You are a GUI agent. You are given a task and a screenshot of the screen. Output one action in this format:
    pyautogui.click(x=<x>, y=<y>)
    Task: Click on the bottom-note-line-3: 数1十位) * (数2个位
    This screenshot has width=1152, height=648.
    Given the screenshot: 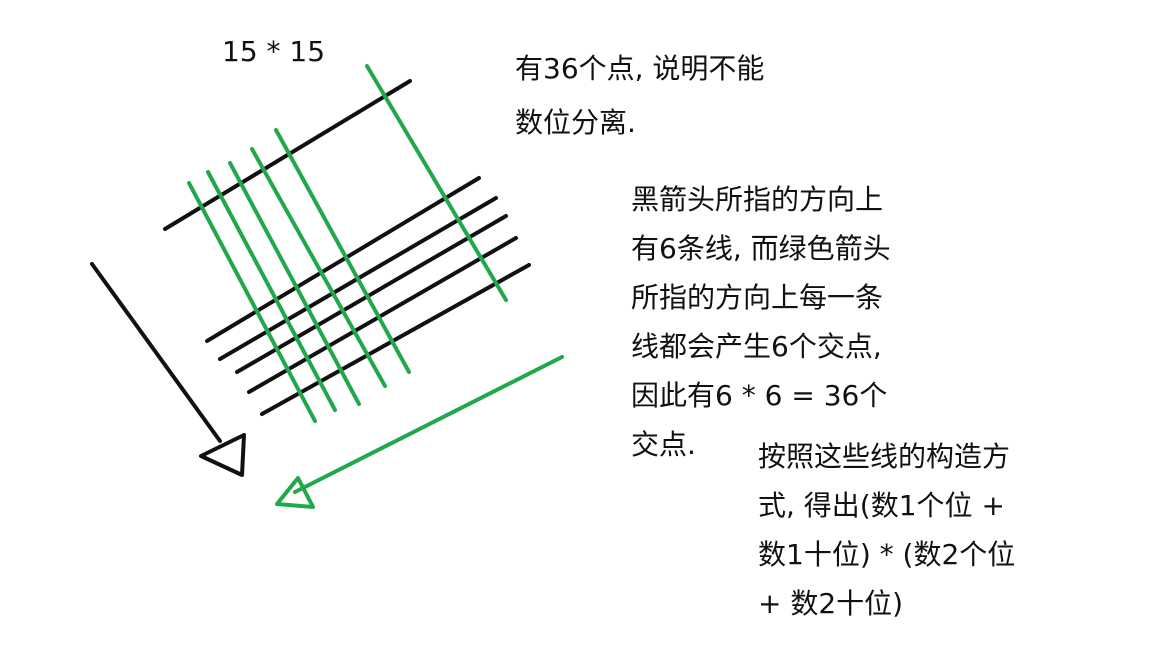 What is the action you would take?
    pyautogui.click(x=887, y=554)
    